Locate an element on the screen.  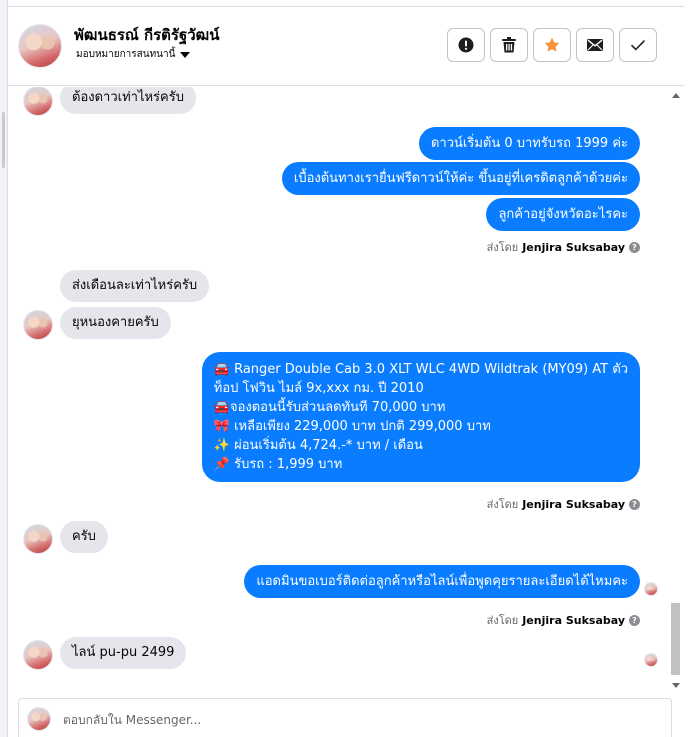
alert-circle-icon is located at coordinates (466, 45).